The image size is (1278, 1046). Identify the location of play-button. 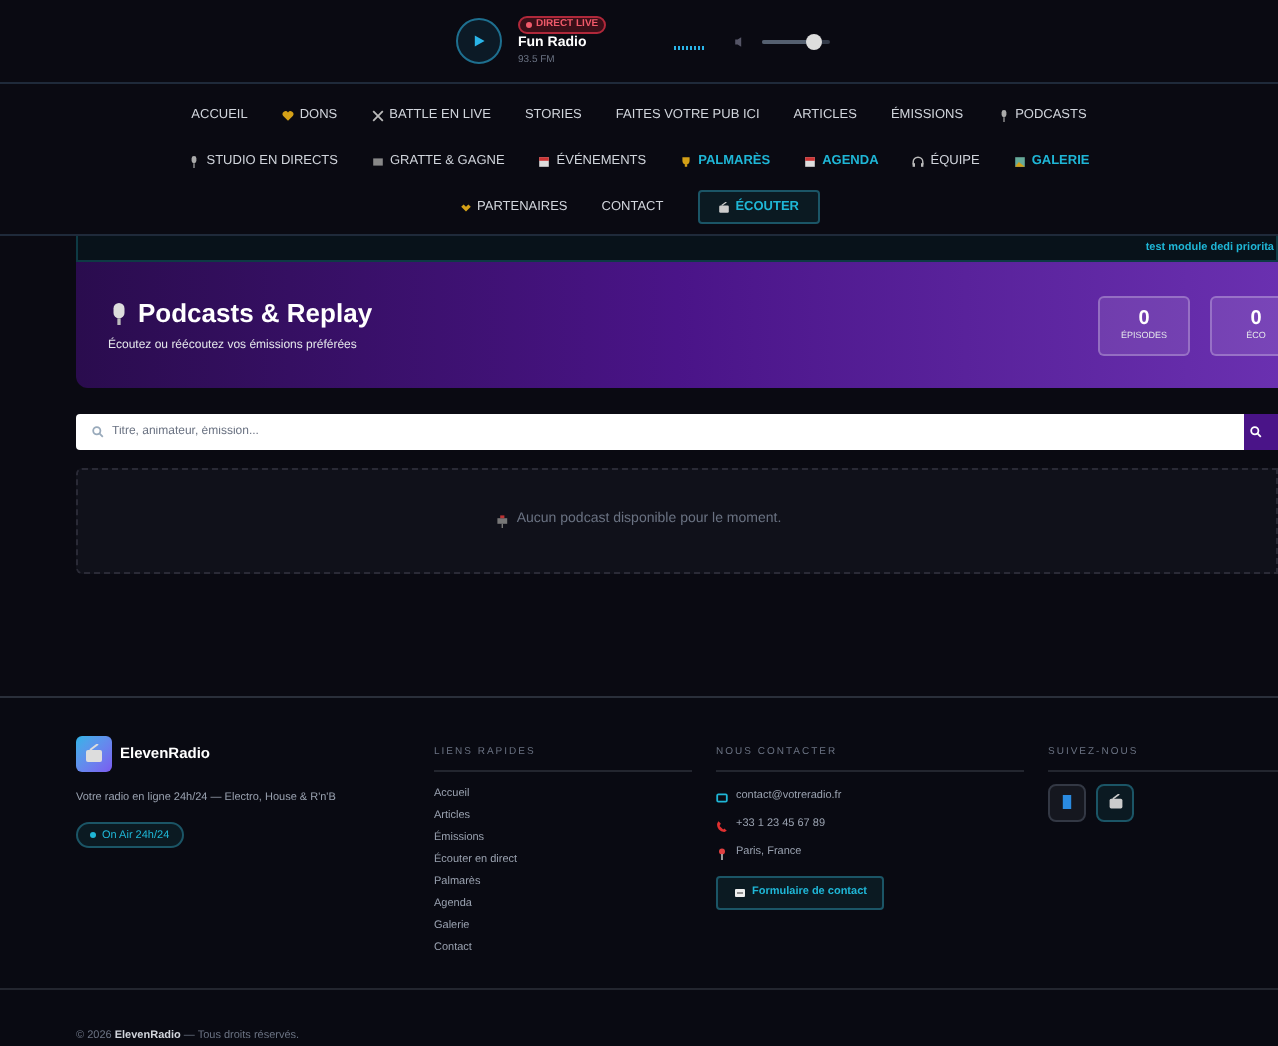
(479, 41).